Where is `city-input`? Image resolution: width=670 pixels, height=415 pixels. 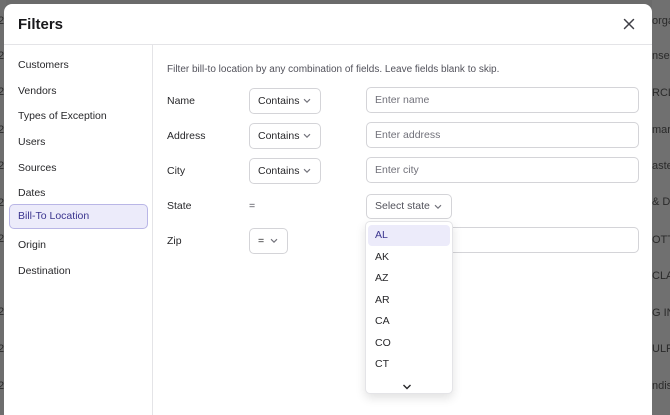
city-input is located at coordinates (502, 170).